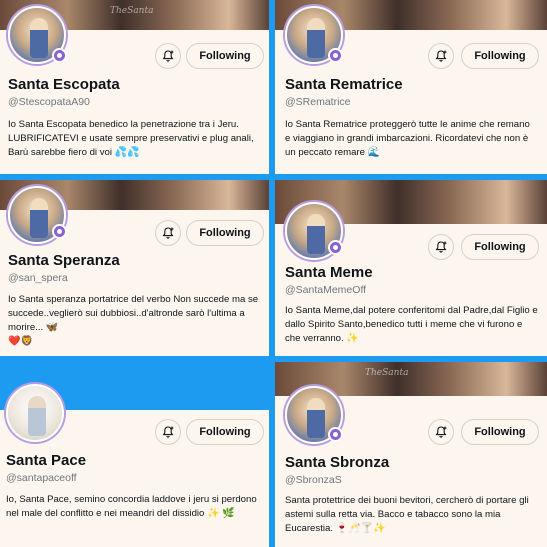 This screenshot has height=547, width=547. I want to click on drinks-icon: 🍷🥂🍸✨, so click(360, 528).